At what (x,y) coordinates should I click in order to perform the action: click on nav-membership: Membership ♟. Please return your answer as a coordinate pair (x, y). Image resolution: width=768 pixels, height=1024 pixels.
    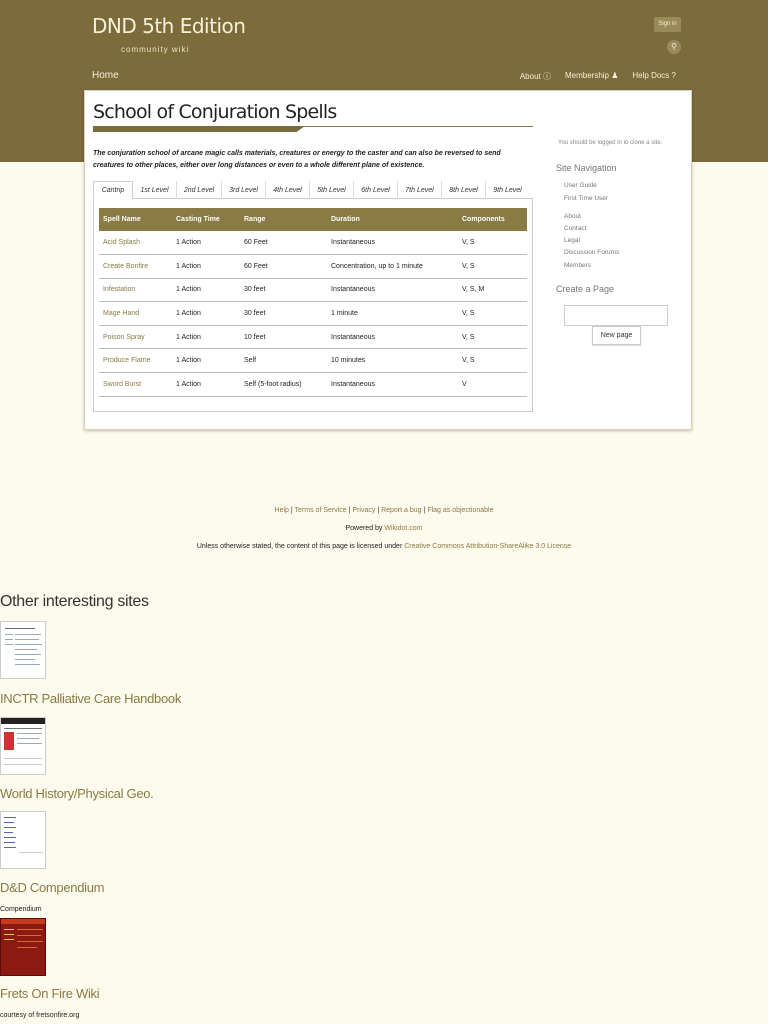
    Looking at the image, I should click on (591, 76).